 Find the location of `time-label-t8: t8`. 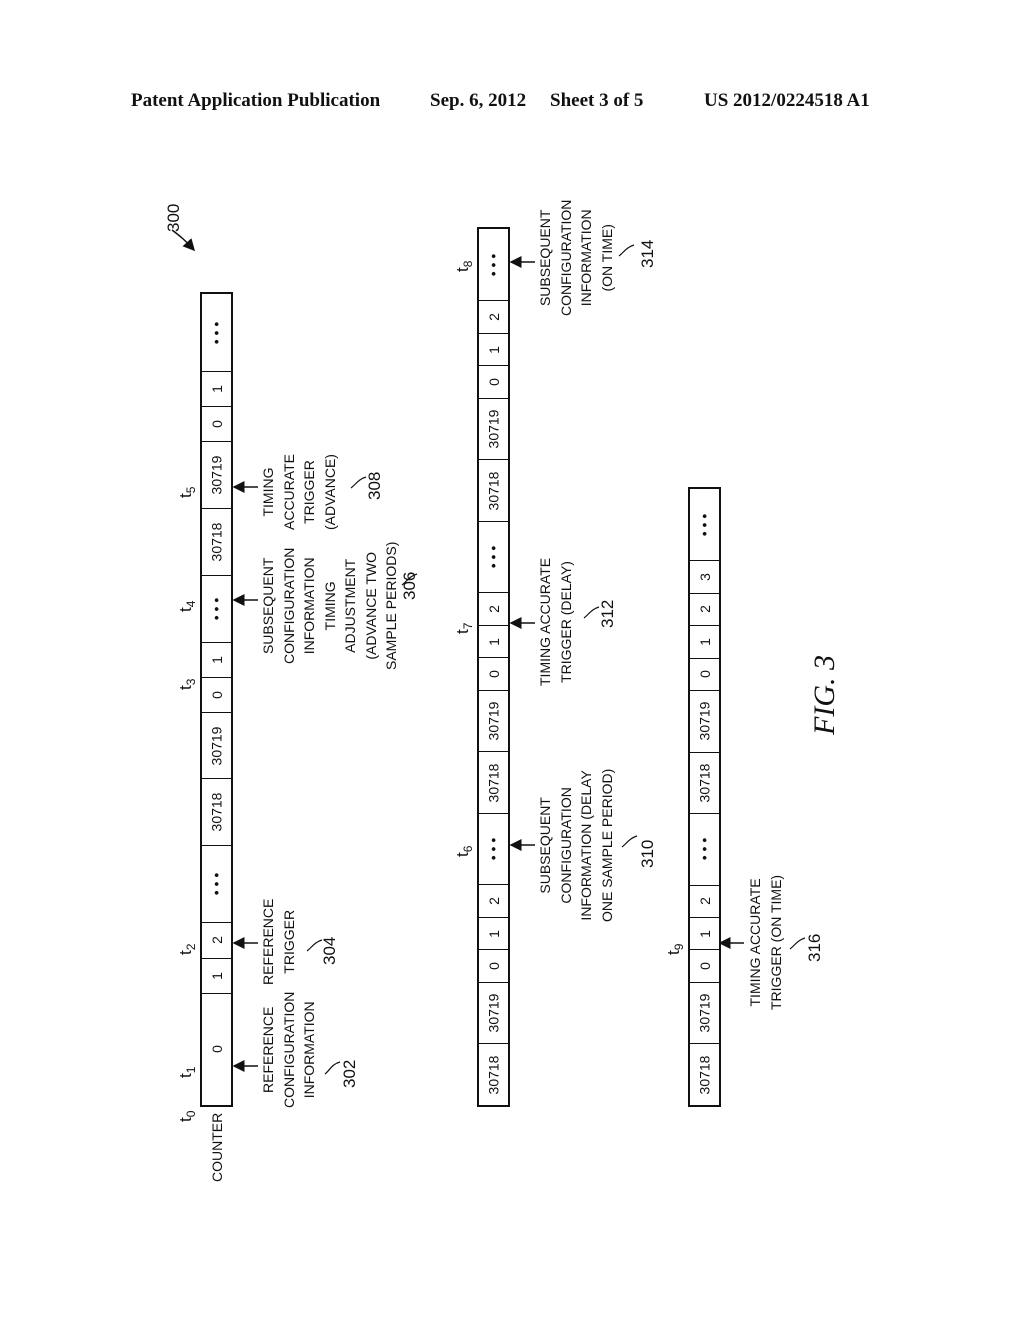

time-label-t8: t8 is located at coordinates (464, 266).